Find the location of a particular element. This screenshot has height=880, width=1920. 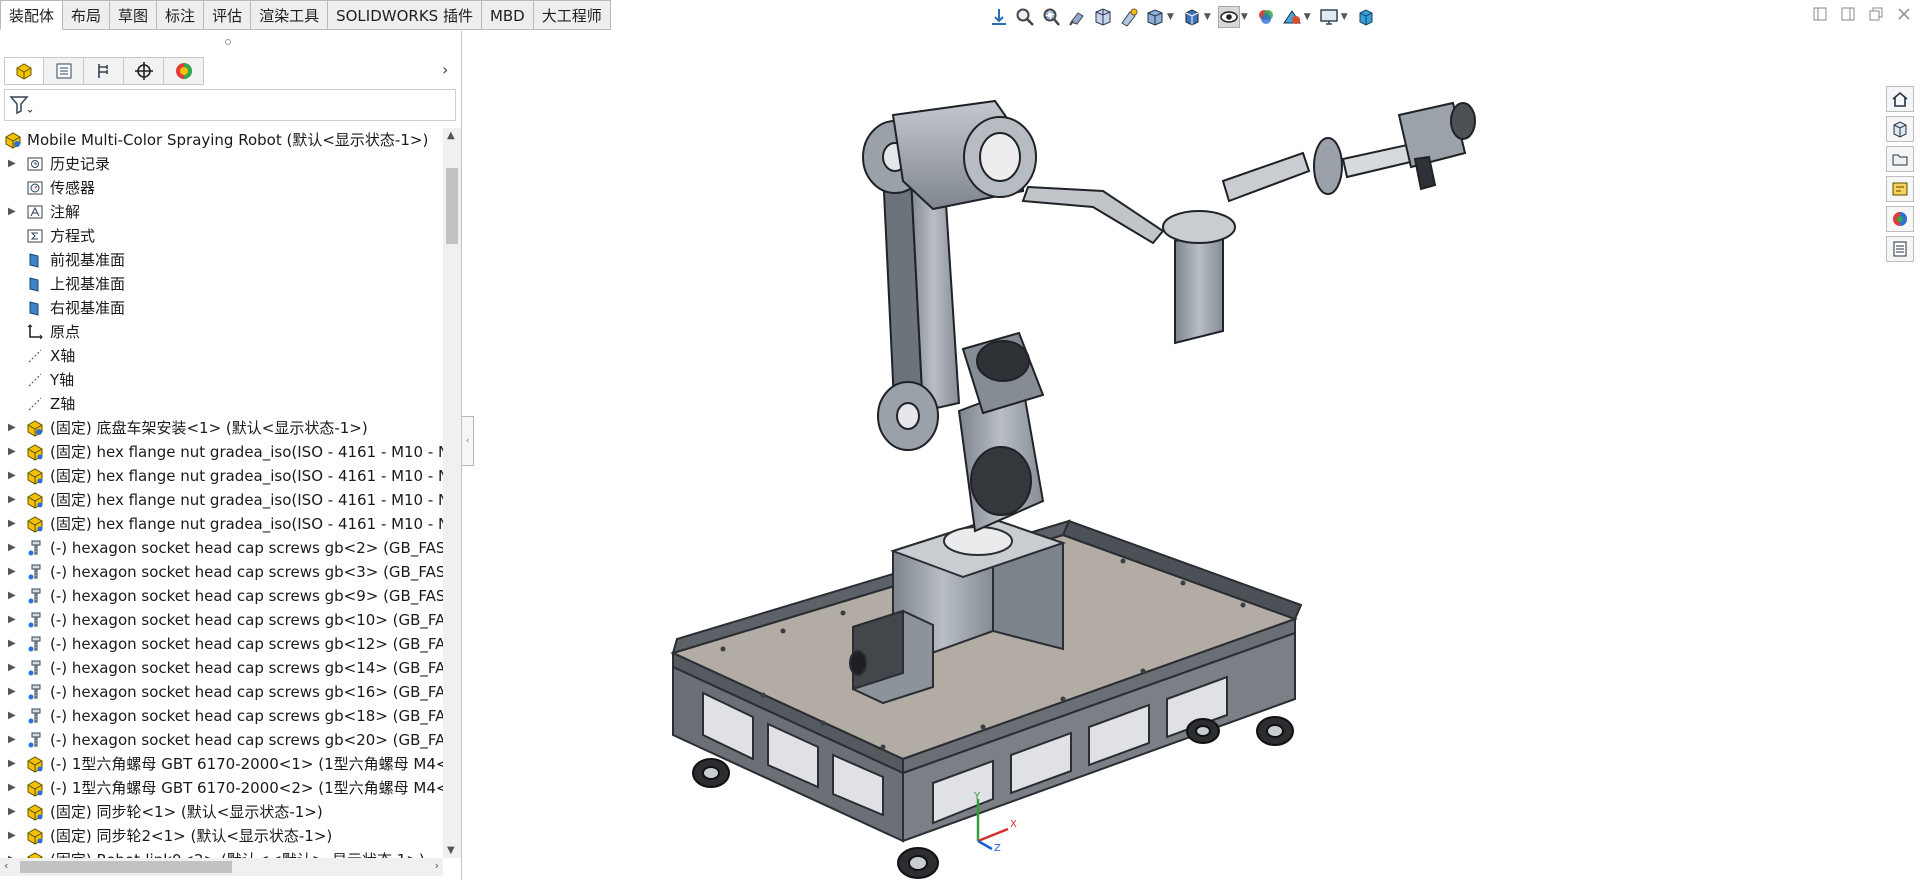

monitor-icon is located at coordinates (1329, 17).